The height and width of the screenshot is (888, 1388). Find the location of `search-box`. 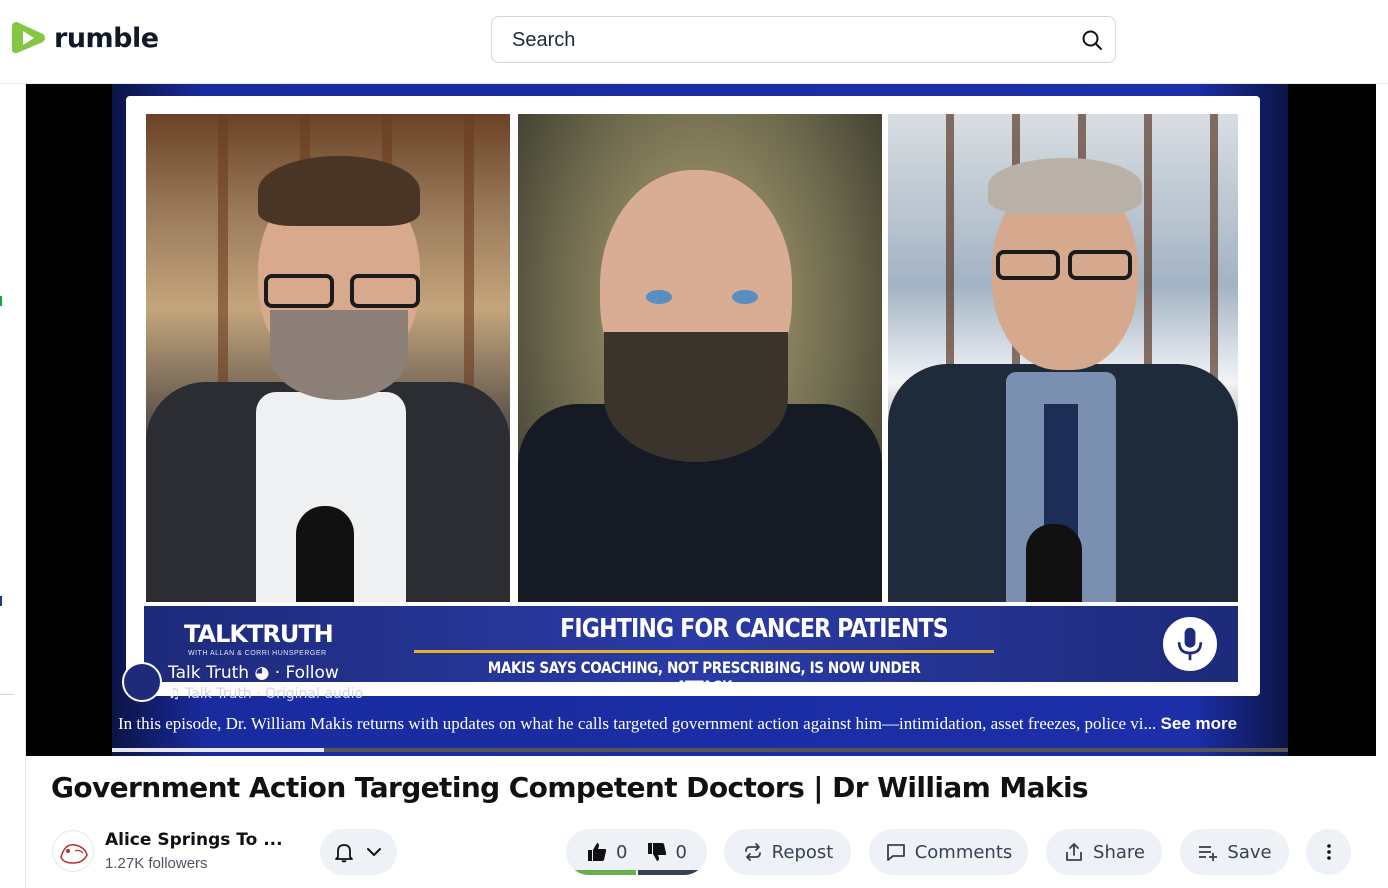

search-box is located at coordinates (803, 39).